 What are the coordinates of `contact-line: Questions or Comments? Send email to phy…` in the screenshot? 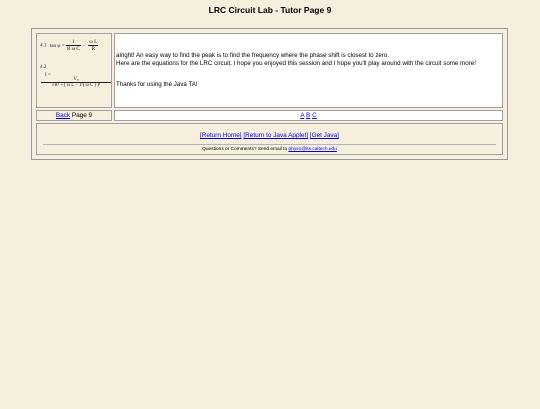 It's located at (269, 149).